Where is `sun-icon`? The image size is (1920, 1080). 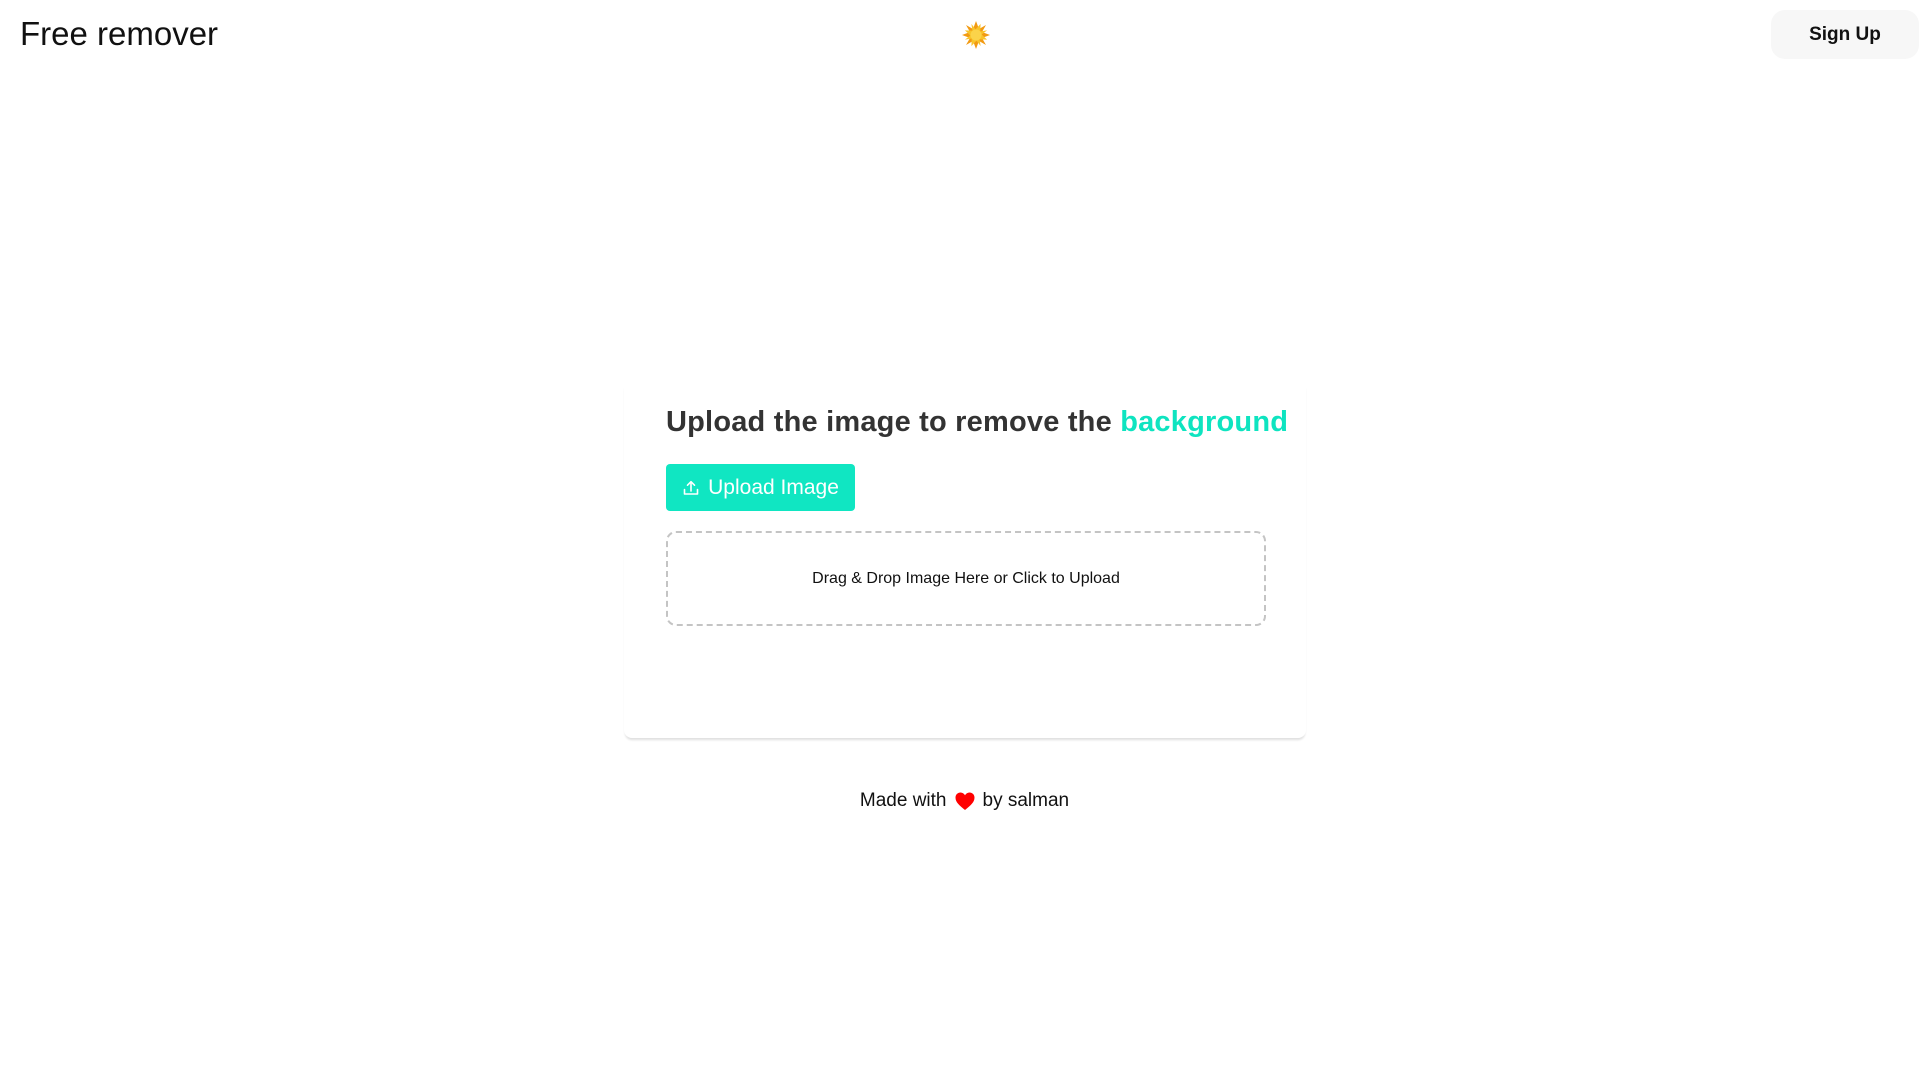
sun-icon is located at coordinates (976, 35).